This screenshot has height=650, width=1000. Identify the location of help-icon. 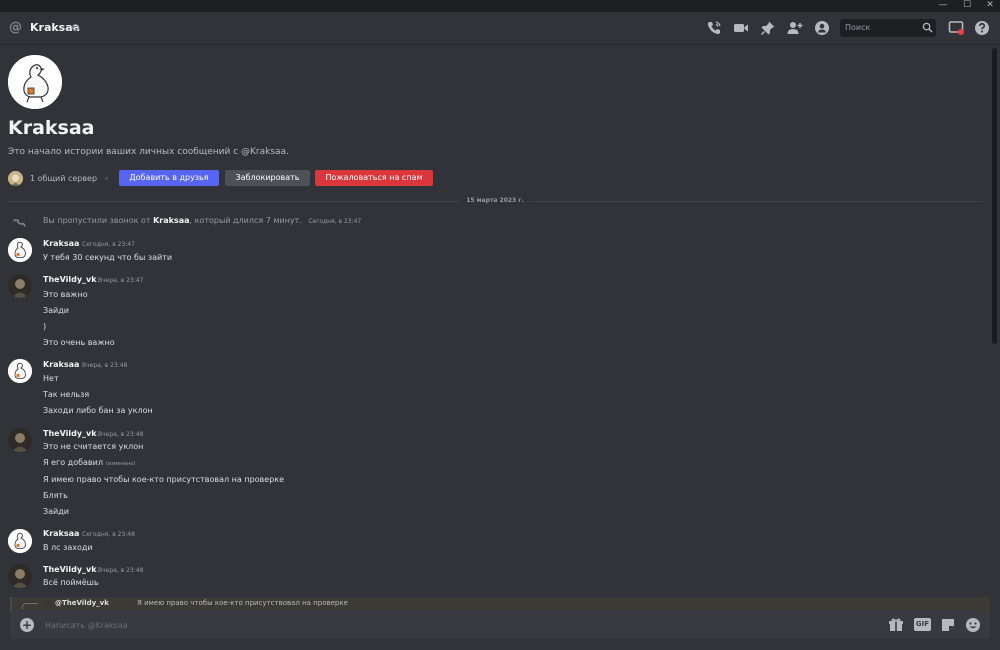
(982, 28).